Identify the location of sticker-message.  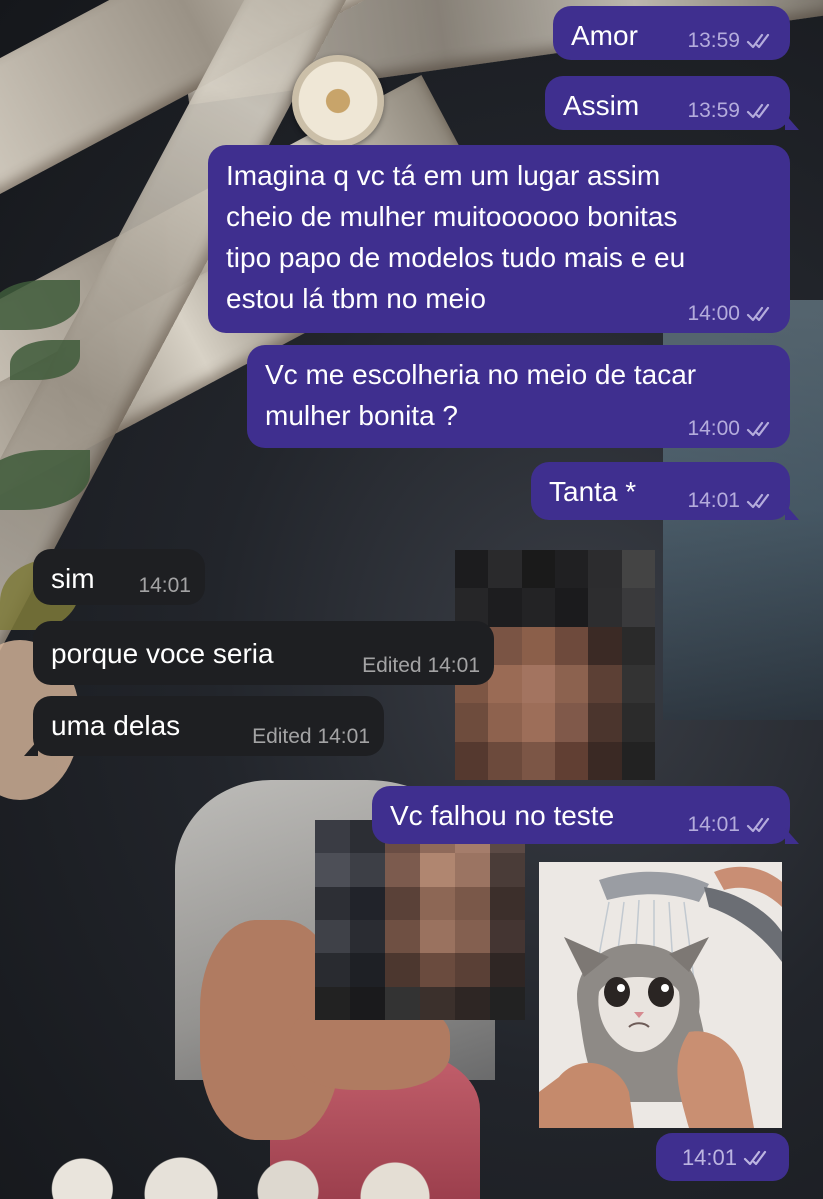
(660, 995).